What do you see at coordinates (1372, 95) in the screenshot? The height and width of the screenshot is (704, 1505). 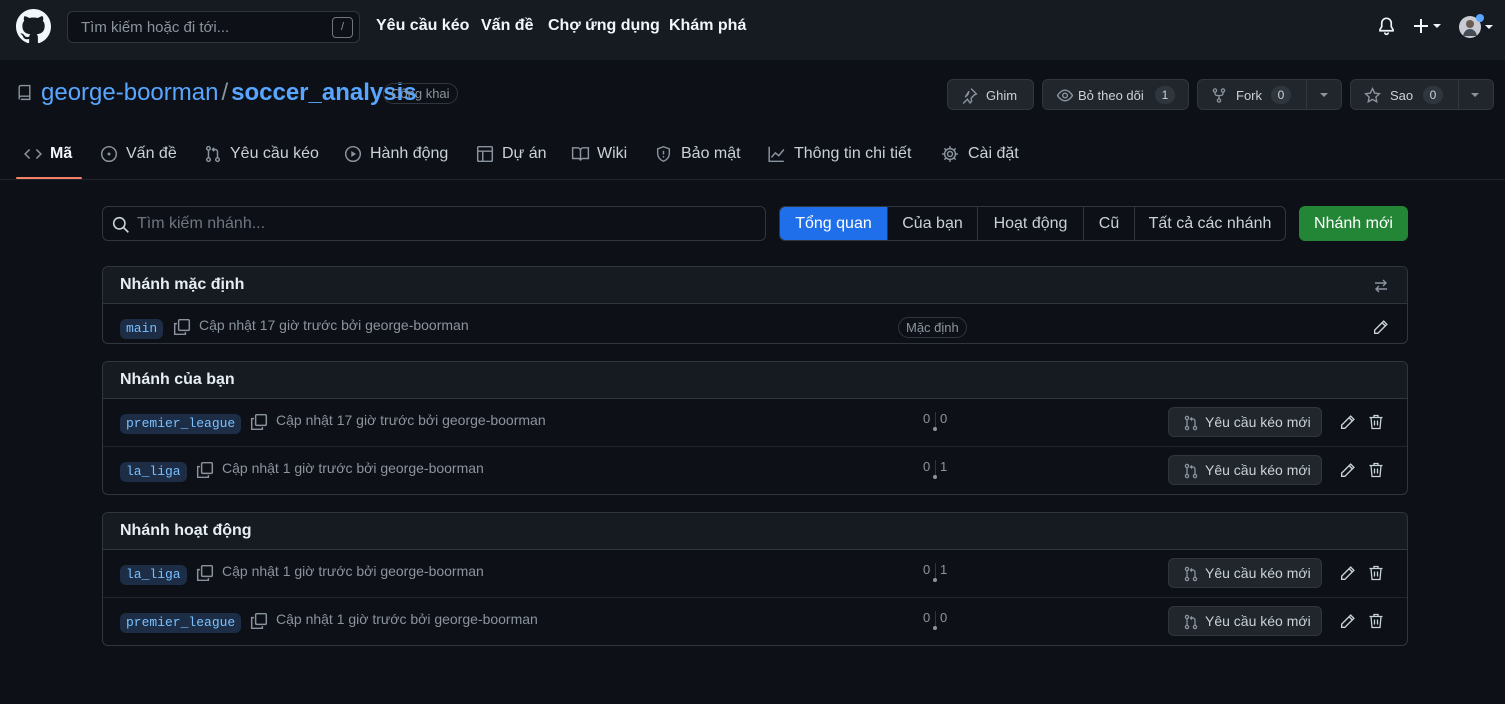 I see `star-icon` at bounding box center [1372, 95].